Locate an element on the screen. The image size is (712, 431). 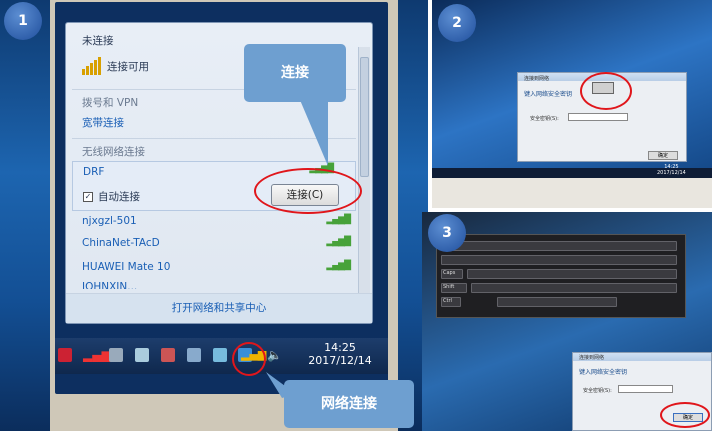
scrollbar is located at coordinates (364, 172).